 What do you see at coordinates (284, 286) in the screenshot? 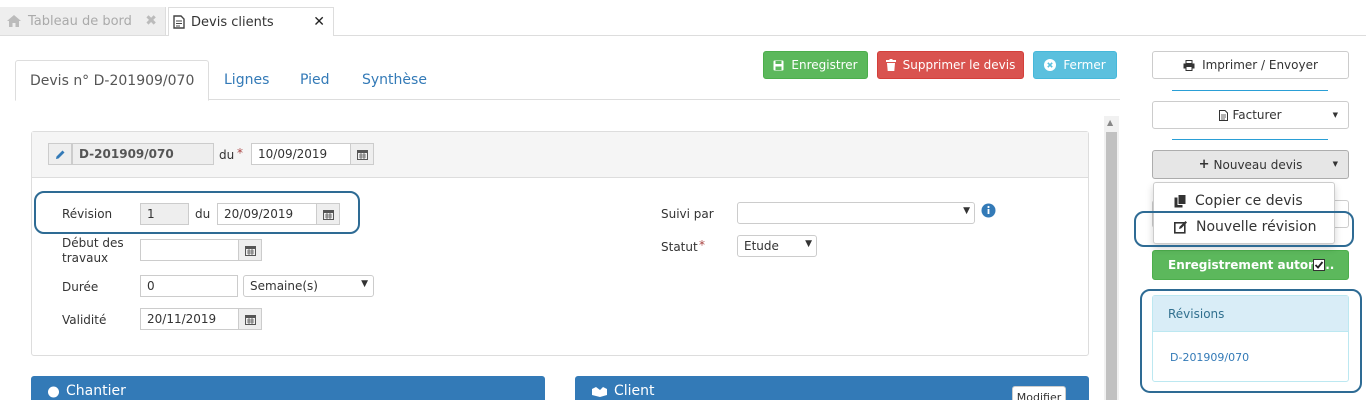
I see `duration-unit-value: Semaine(s)` at bounding box center [284, 286].